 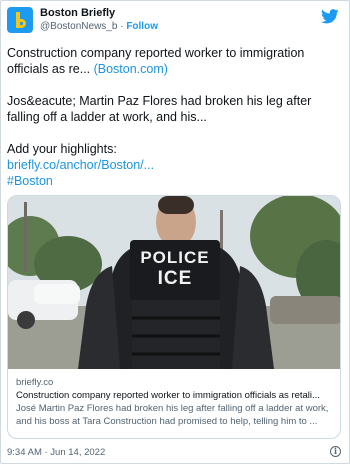 What do you see at coordinates (35, 382) in the screenshot?
I see `card-domain: briefly.co` at bounding box center [35, 382].